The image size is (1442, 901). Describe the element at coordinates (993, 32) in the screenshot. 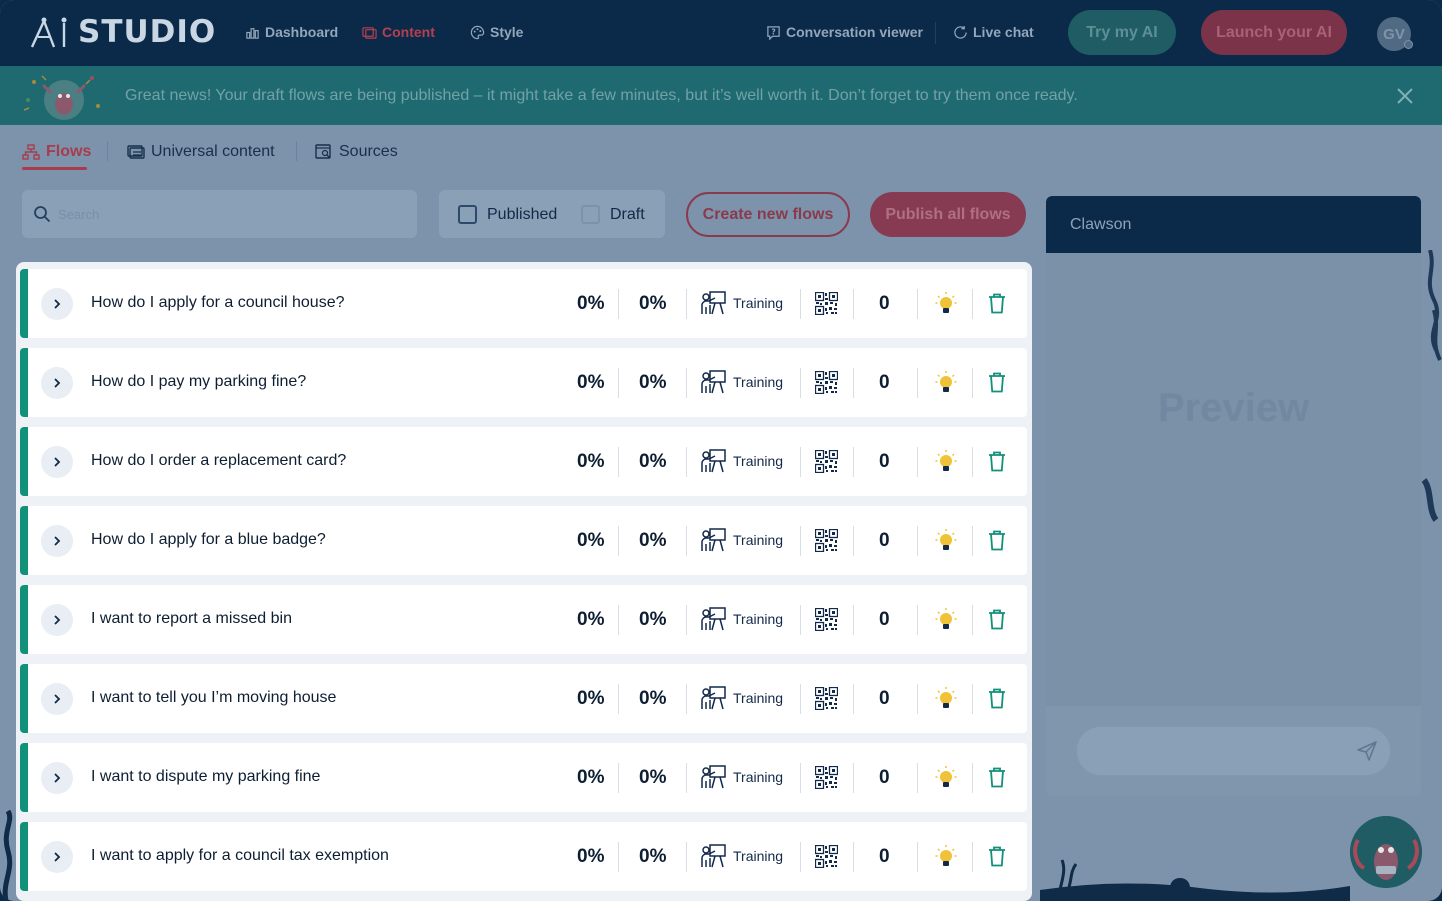

I see `nav-live-chat: Live chat` at that location.